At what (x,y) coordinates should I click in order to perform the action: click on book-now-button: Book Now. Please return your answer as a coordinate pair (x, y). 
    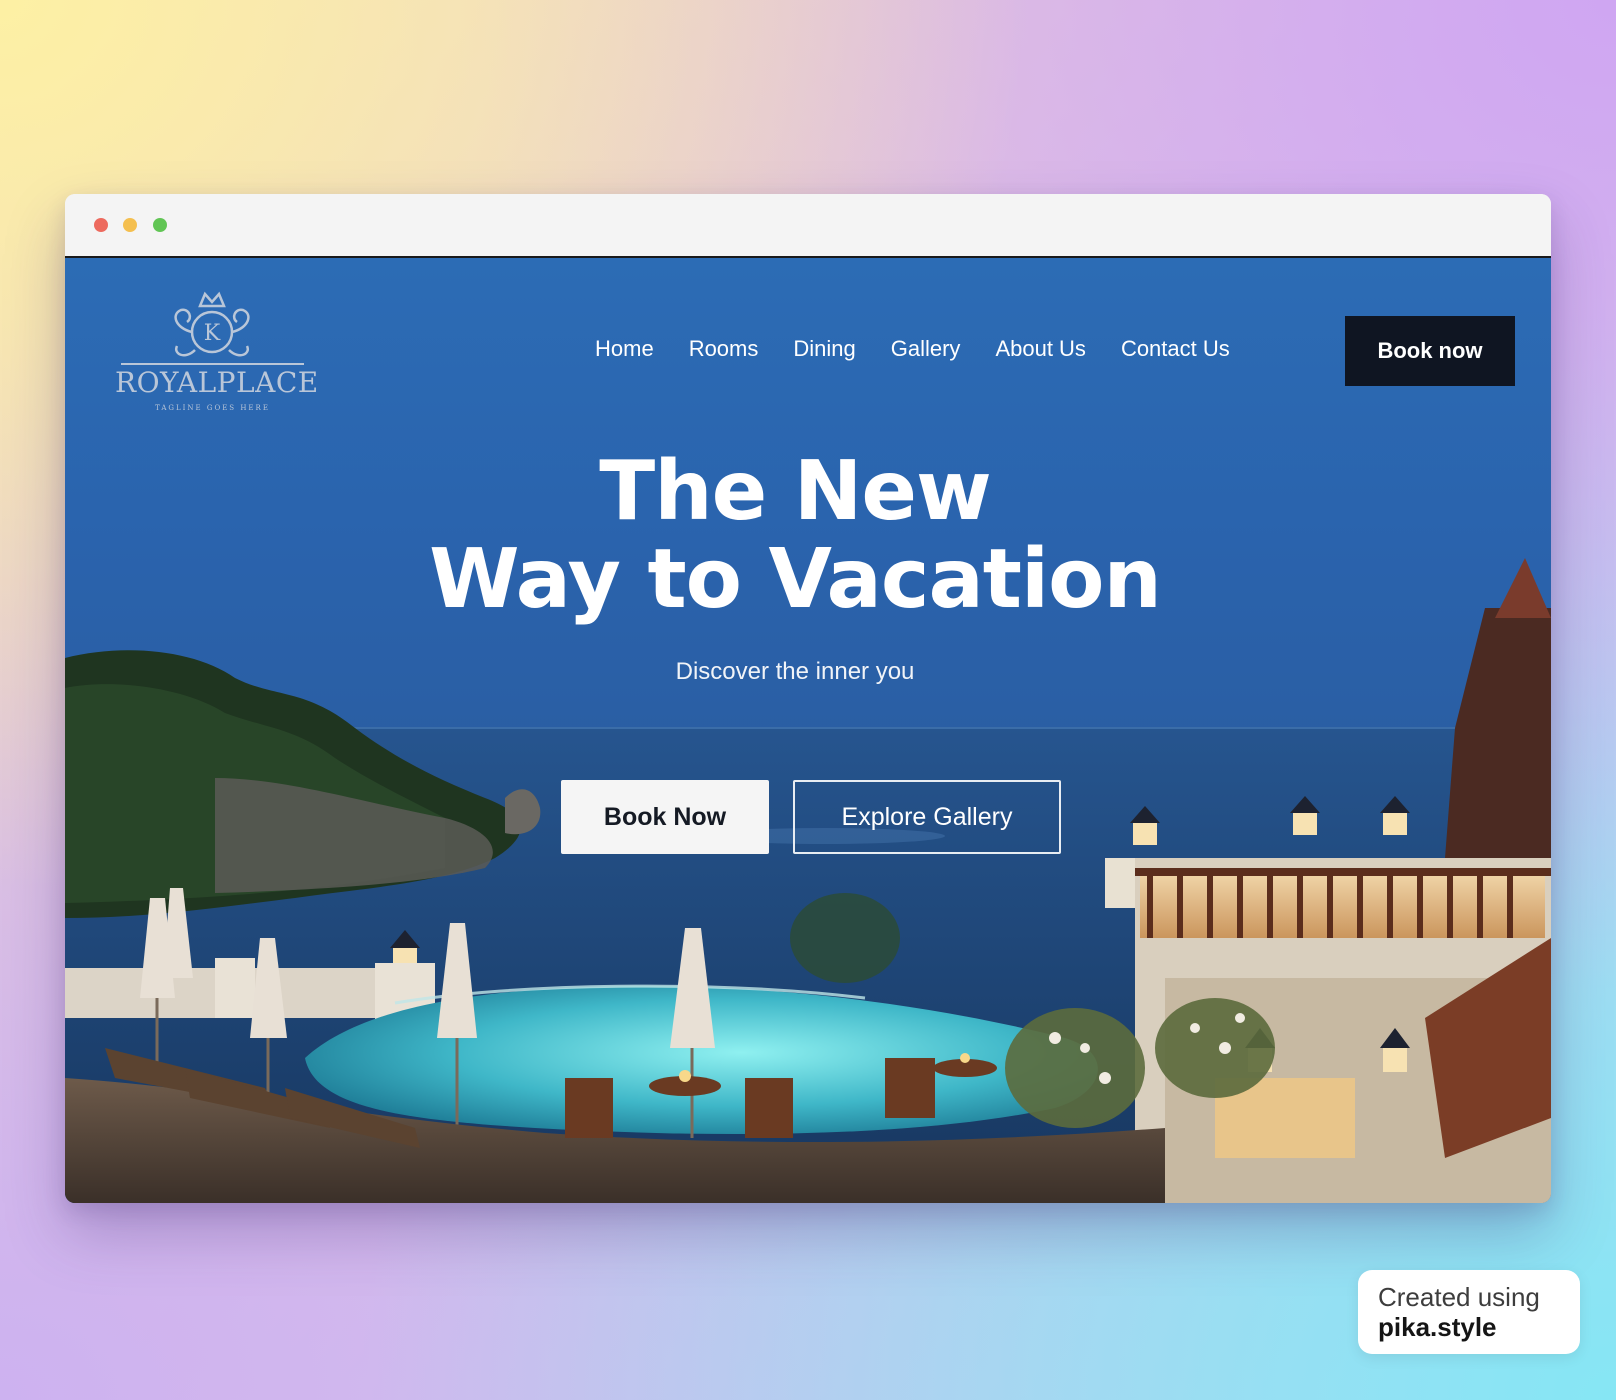
    Looking at the image, I should click on (665, 817).